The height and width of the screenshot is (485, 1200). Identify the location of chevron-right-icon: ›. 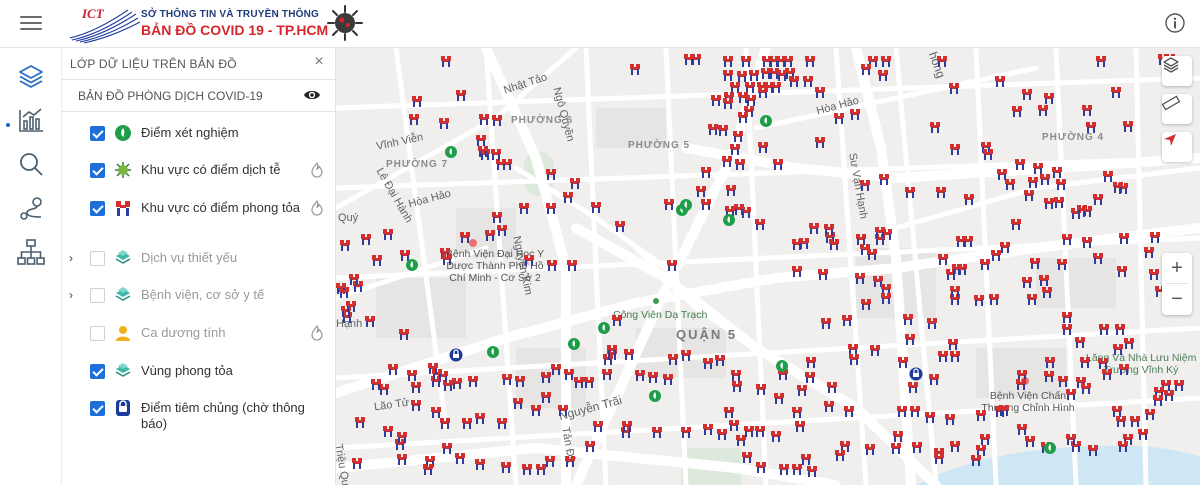
(71, 258).